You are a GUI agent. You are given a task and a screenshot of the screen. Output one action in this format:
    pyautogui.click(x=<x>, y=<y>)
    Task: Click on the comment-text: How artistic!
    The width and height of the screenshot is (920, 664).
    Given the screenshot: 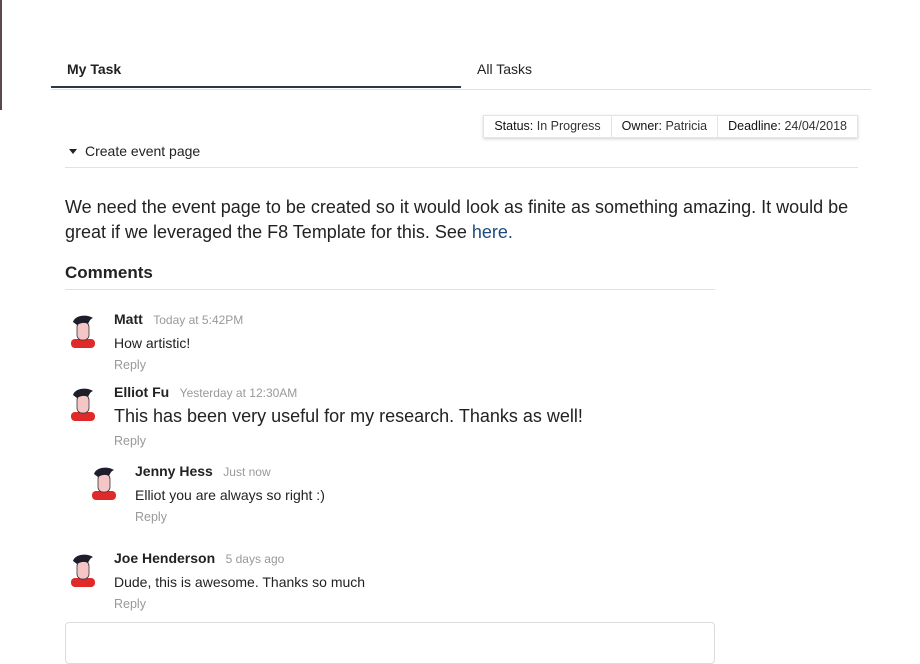 What is the action you would take?
    pyautogui.click(x=152, y=343)
    